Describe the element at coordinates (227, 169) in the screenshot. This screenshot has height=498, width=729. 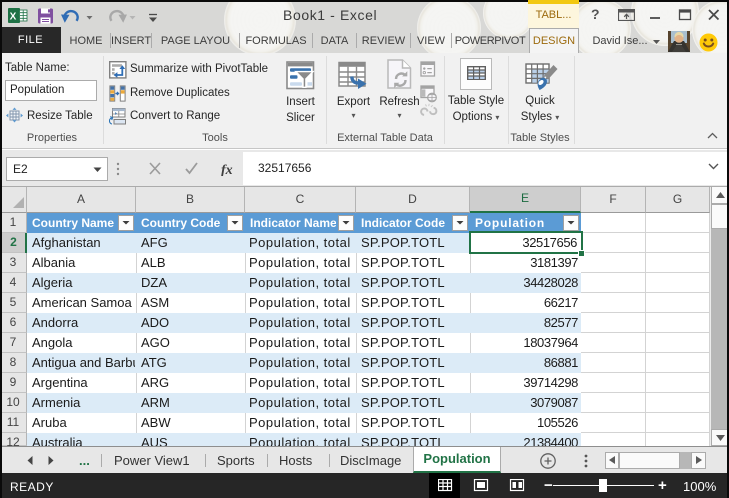
I see `svg-text: fx` at that location.